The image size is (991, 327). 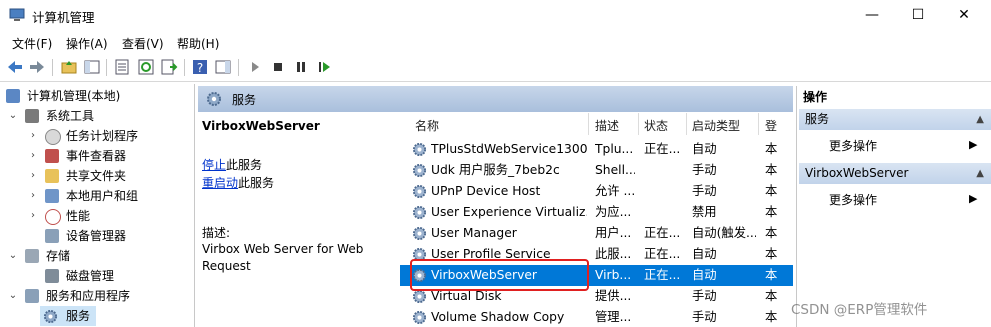 I want to click on export-list-icon, so click(x=169, y=67).